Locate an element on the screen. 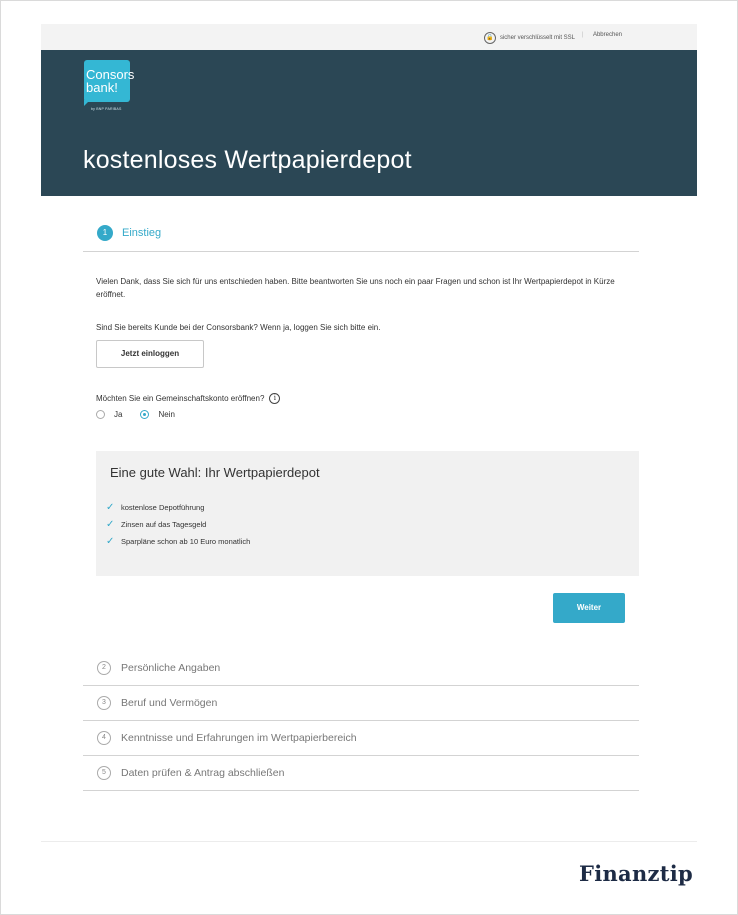 Image resolution: width=738 pixels, height=915 pixels. radio-nein is located at coordinates (145, 414).